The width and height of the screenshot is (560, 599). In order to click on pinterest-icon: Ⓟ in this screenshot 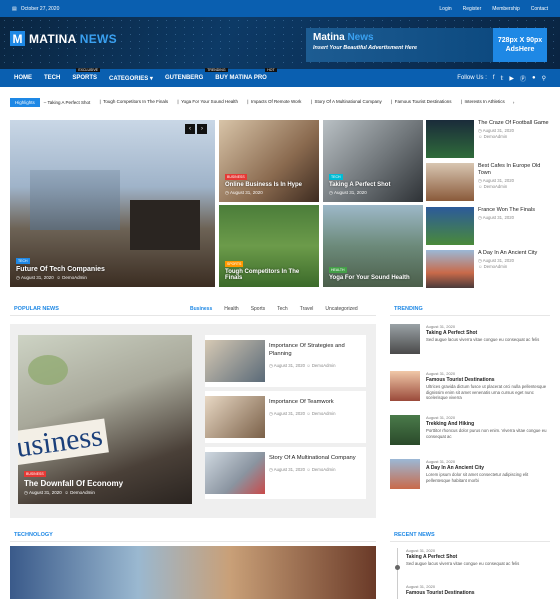, I will do `click(523, 78)`.